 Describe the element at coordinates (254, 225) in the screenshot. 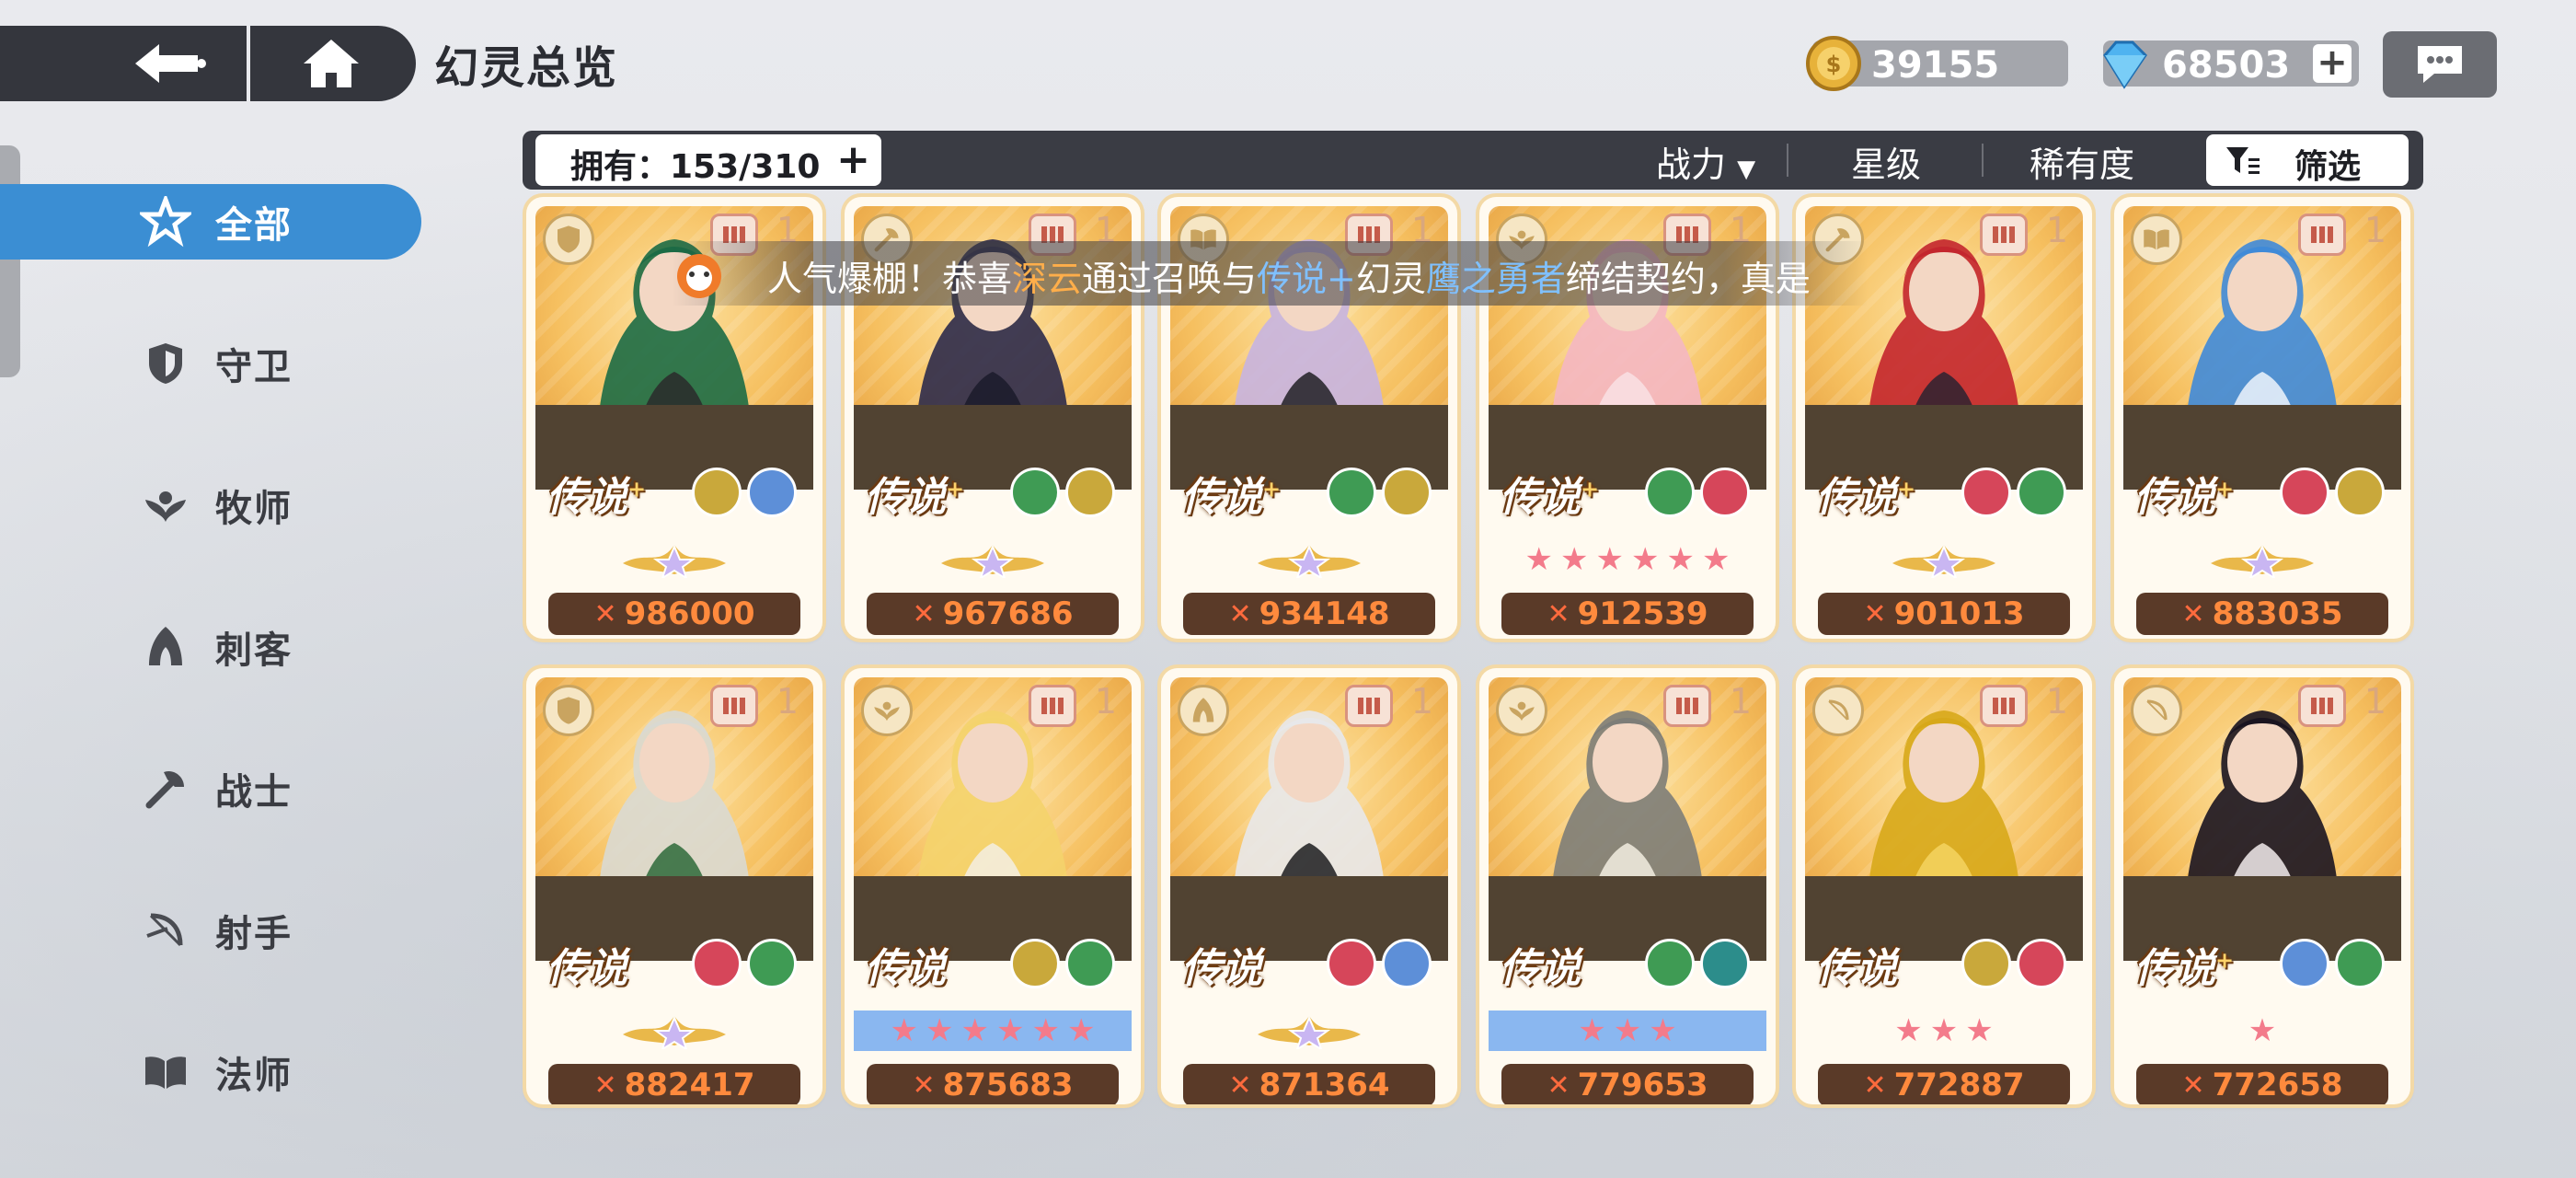

I see `sidebar-item-label: 全部` at that location.